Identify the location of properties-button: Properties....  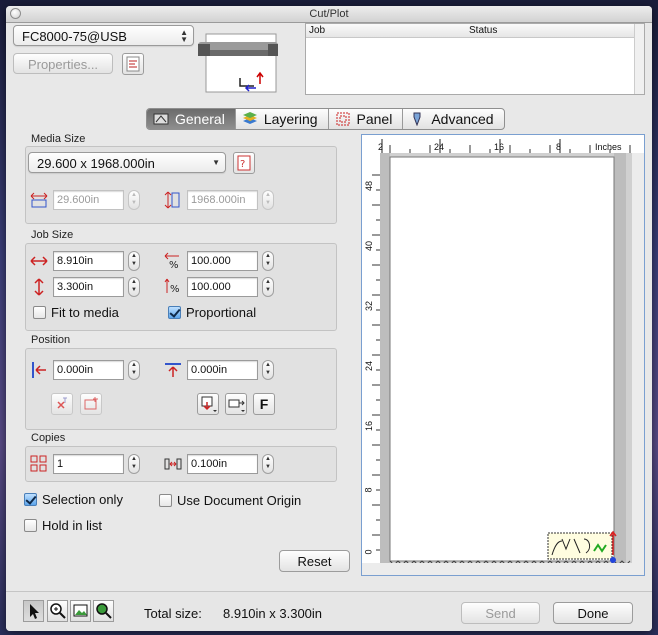
(63, 63).